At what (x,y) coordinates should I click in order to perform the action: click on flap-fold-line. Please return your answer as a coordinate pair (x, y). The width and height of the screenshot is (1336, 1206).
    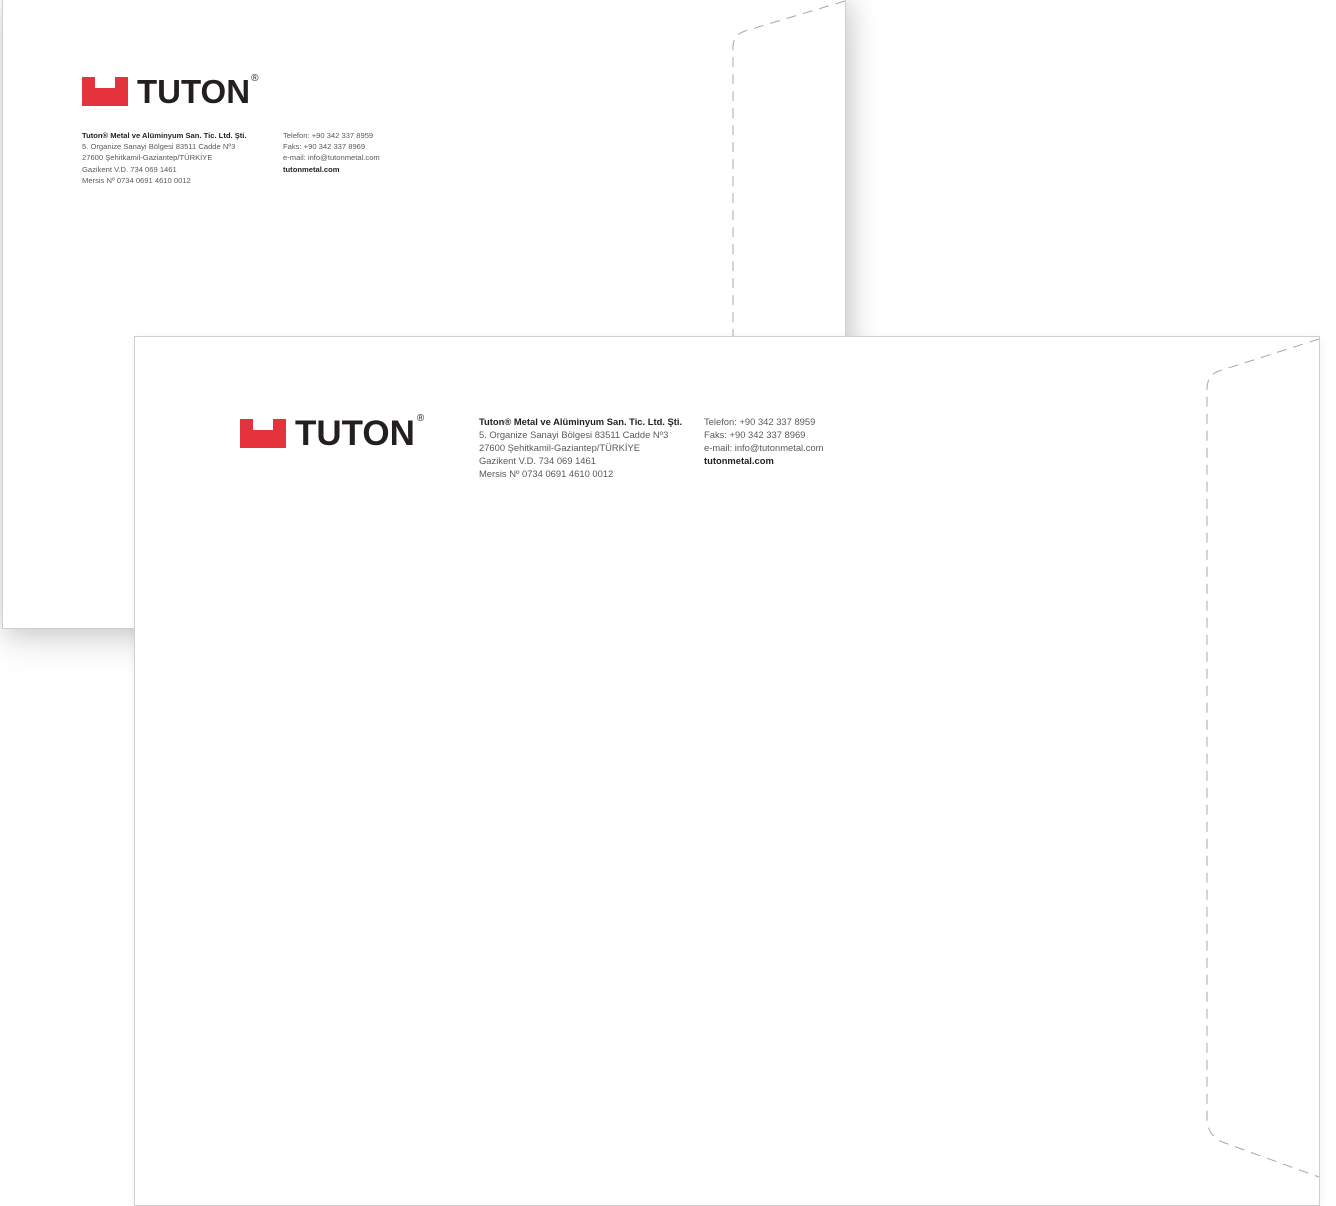
    Looking at the image, I should click on (1262, 758).